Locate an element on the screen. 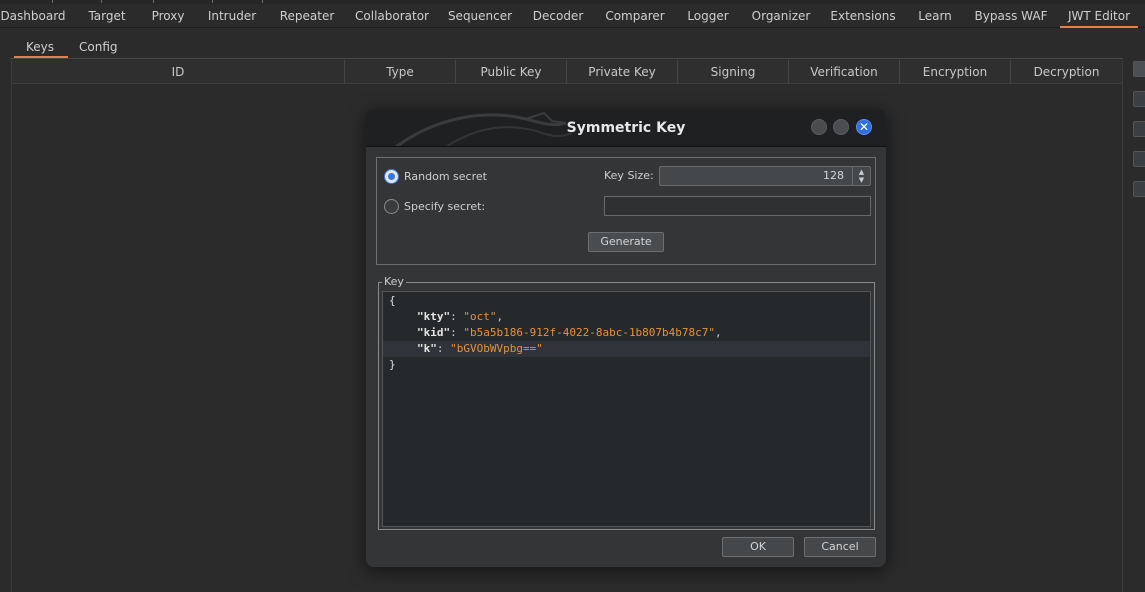  tab-learn: Learn is located at coordinates (935, 16).